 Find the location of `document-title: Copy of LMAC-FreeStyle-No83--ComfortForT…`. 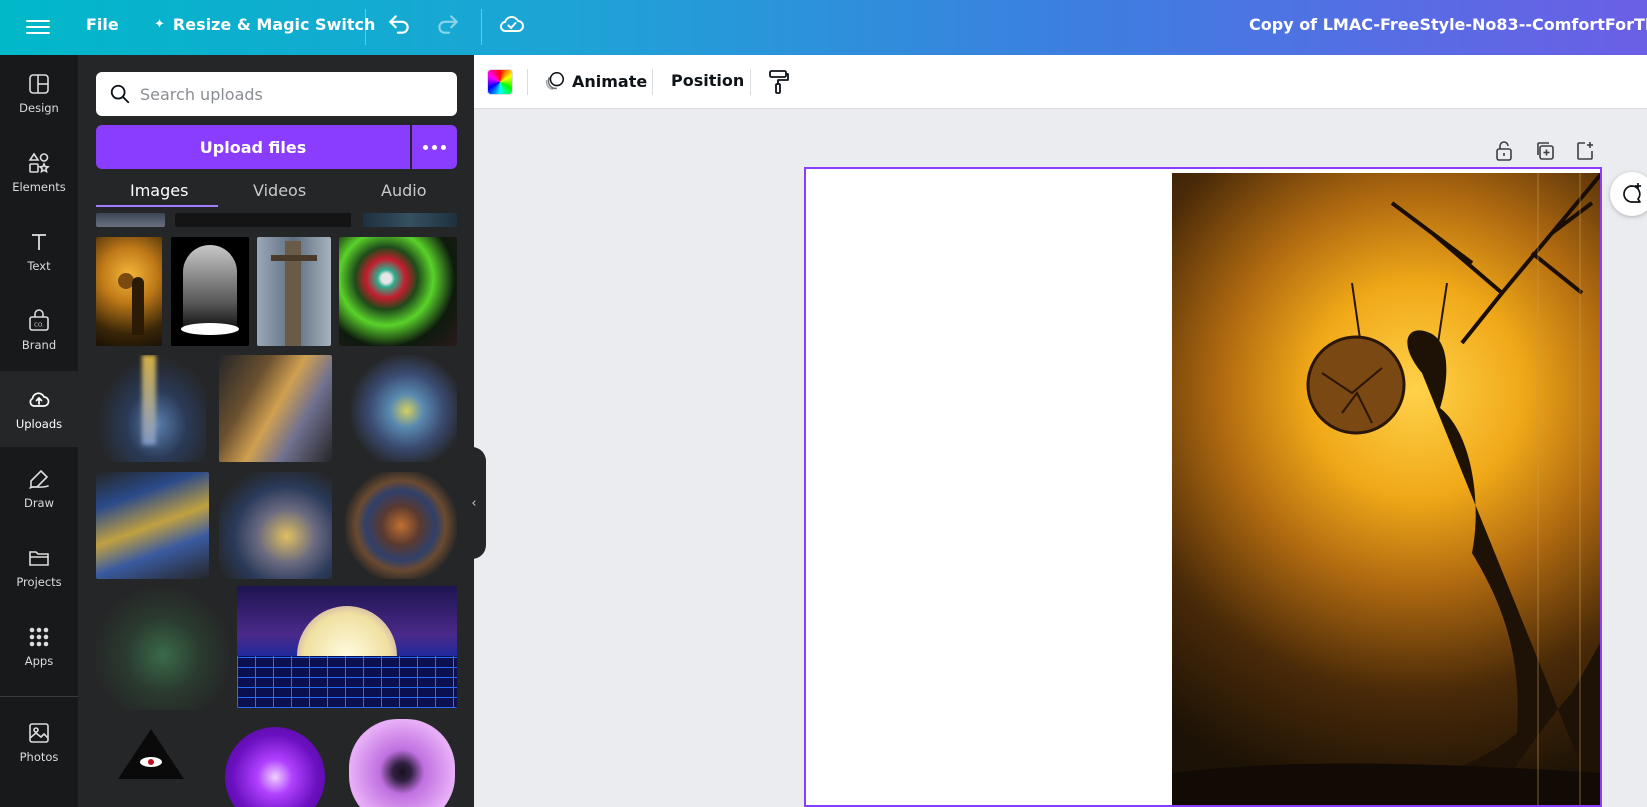

document-title: Copy of LMAC-FreeStyle-No83--ComfortForT… is located at coordinates (1448, 24).